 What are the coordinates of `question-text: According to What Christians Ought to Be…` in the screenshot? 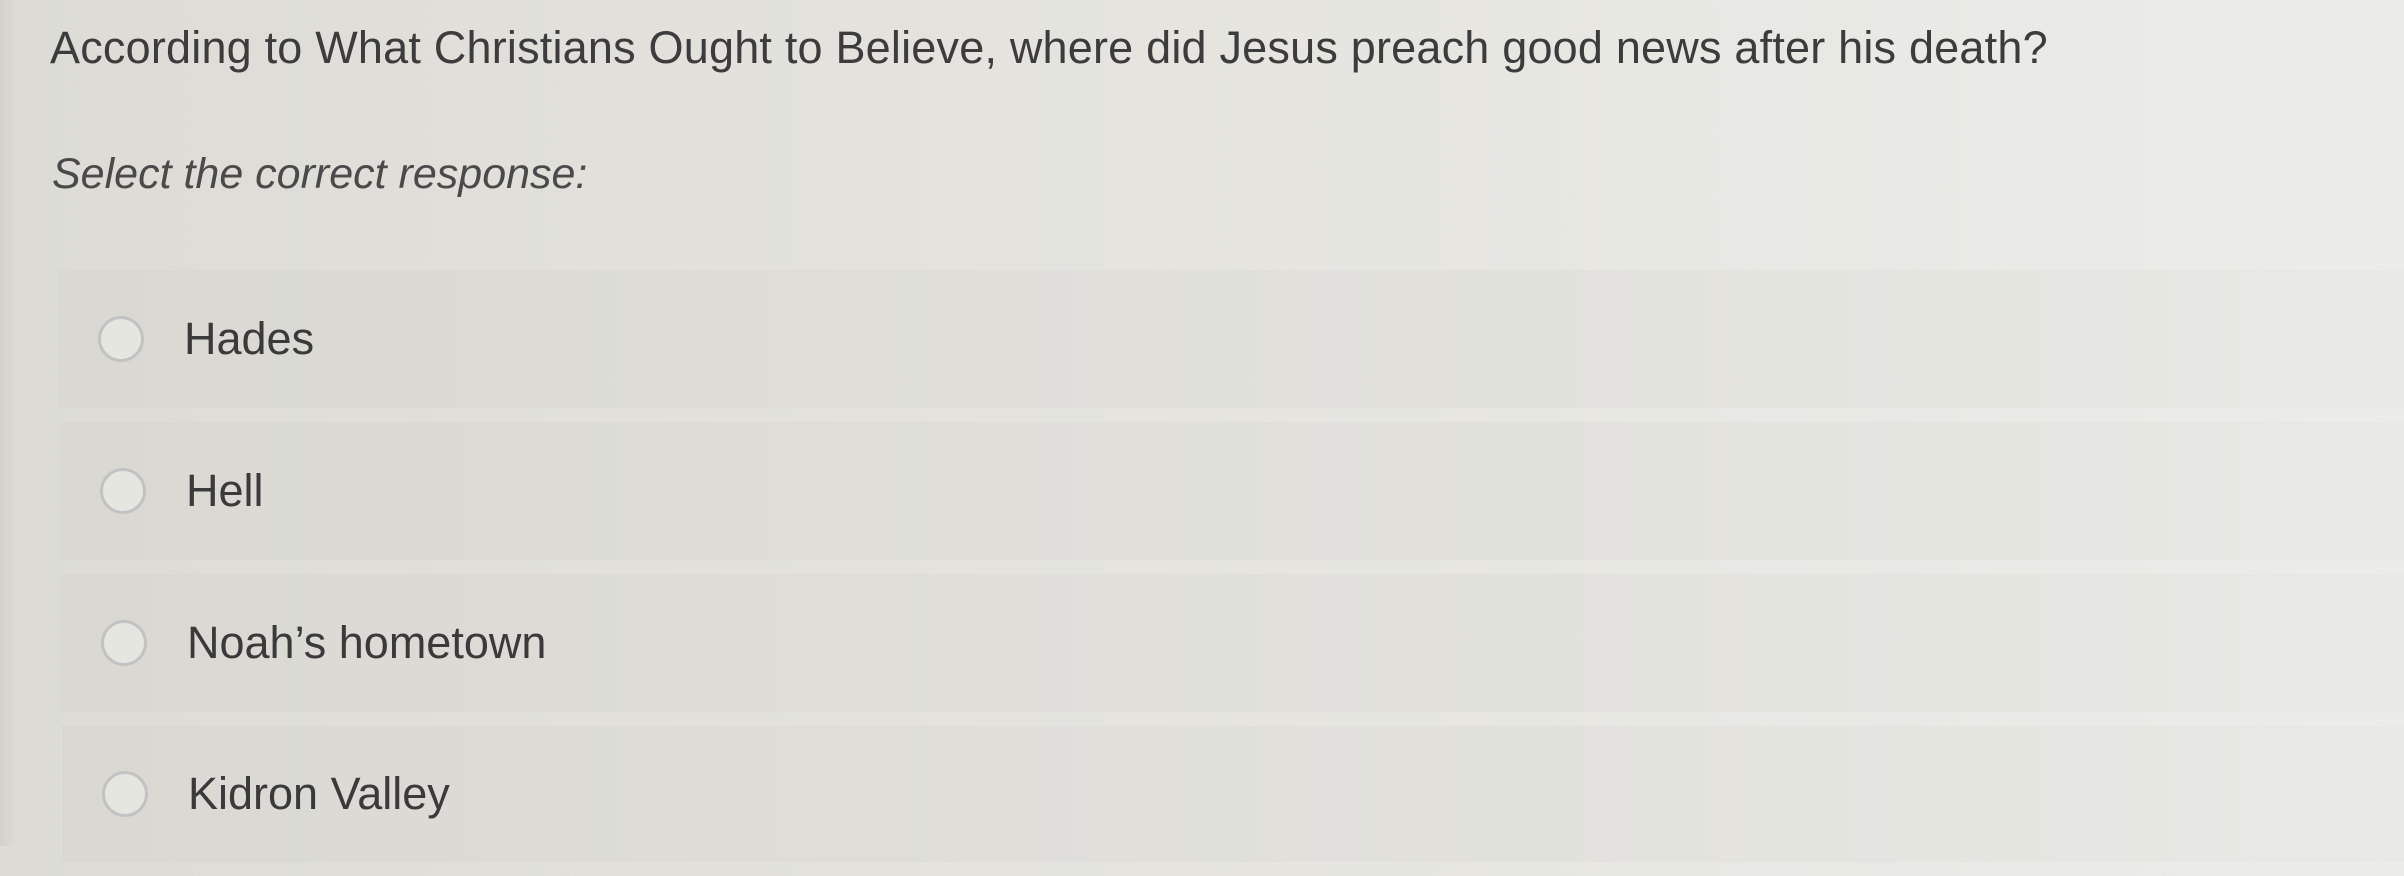 It's located at (1049, 47).